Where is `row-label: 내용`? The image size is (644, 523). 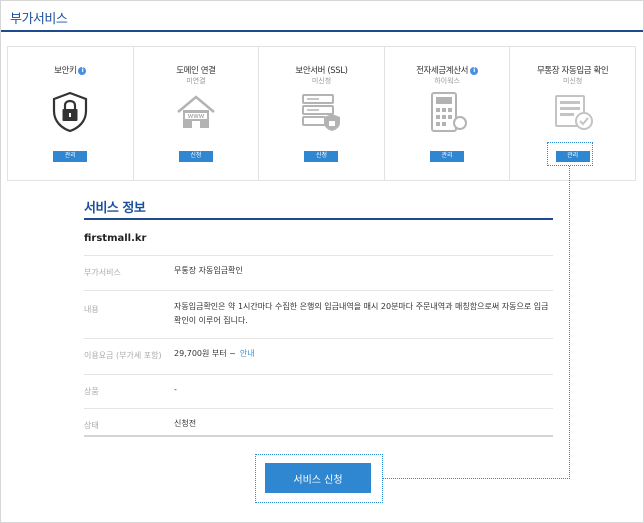 row-label: 내용 is located at coordinates (91, 309).